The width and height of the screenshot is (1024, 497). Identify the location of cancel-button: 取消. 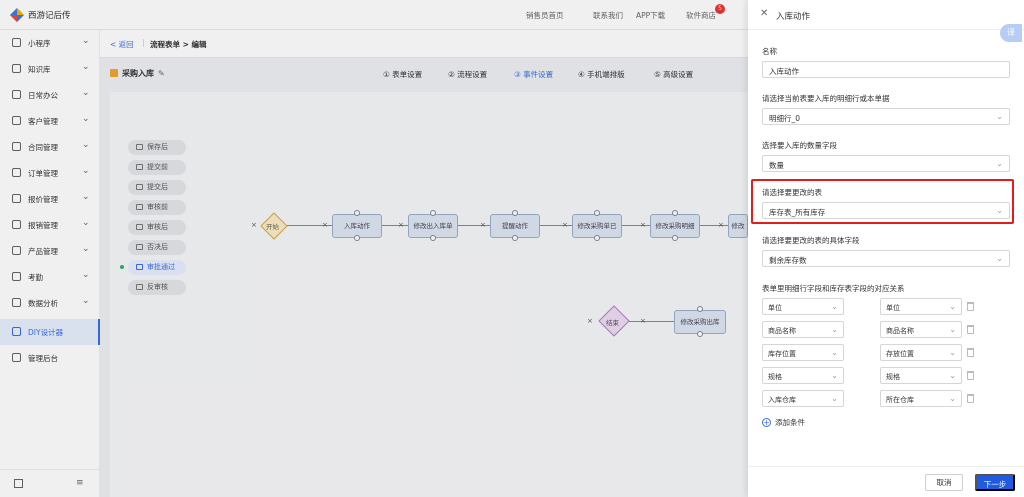
(944, 482).